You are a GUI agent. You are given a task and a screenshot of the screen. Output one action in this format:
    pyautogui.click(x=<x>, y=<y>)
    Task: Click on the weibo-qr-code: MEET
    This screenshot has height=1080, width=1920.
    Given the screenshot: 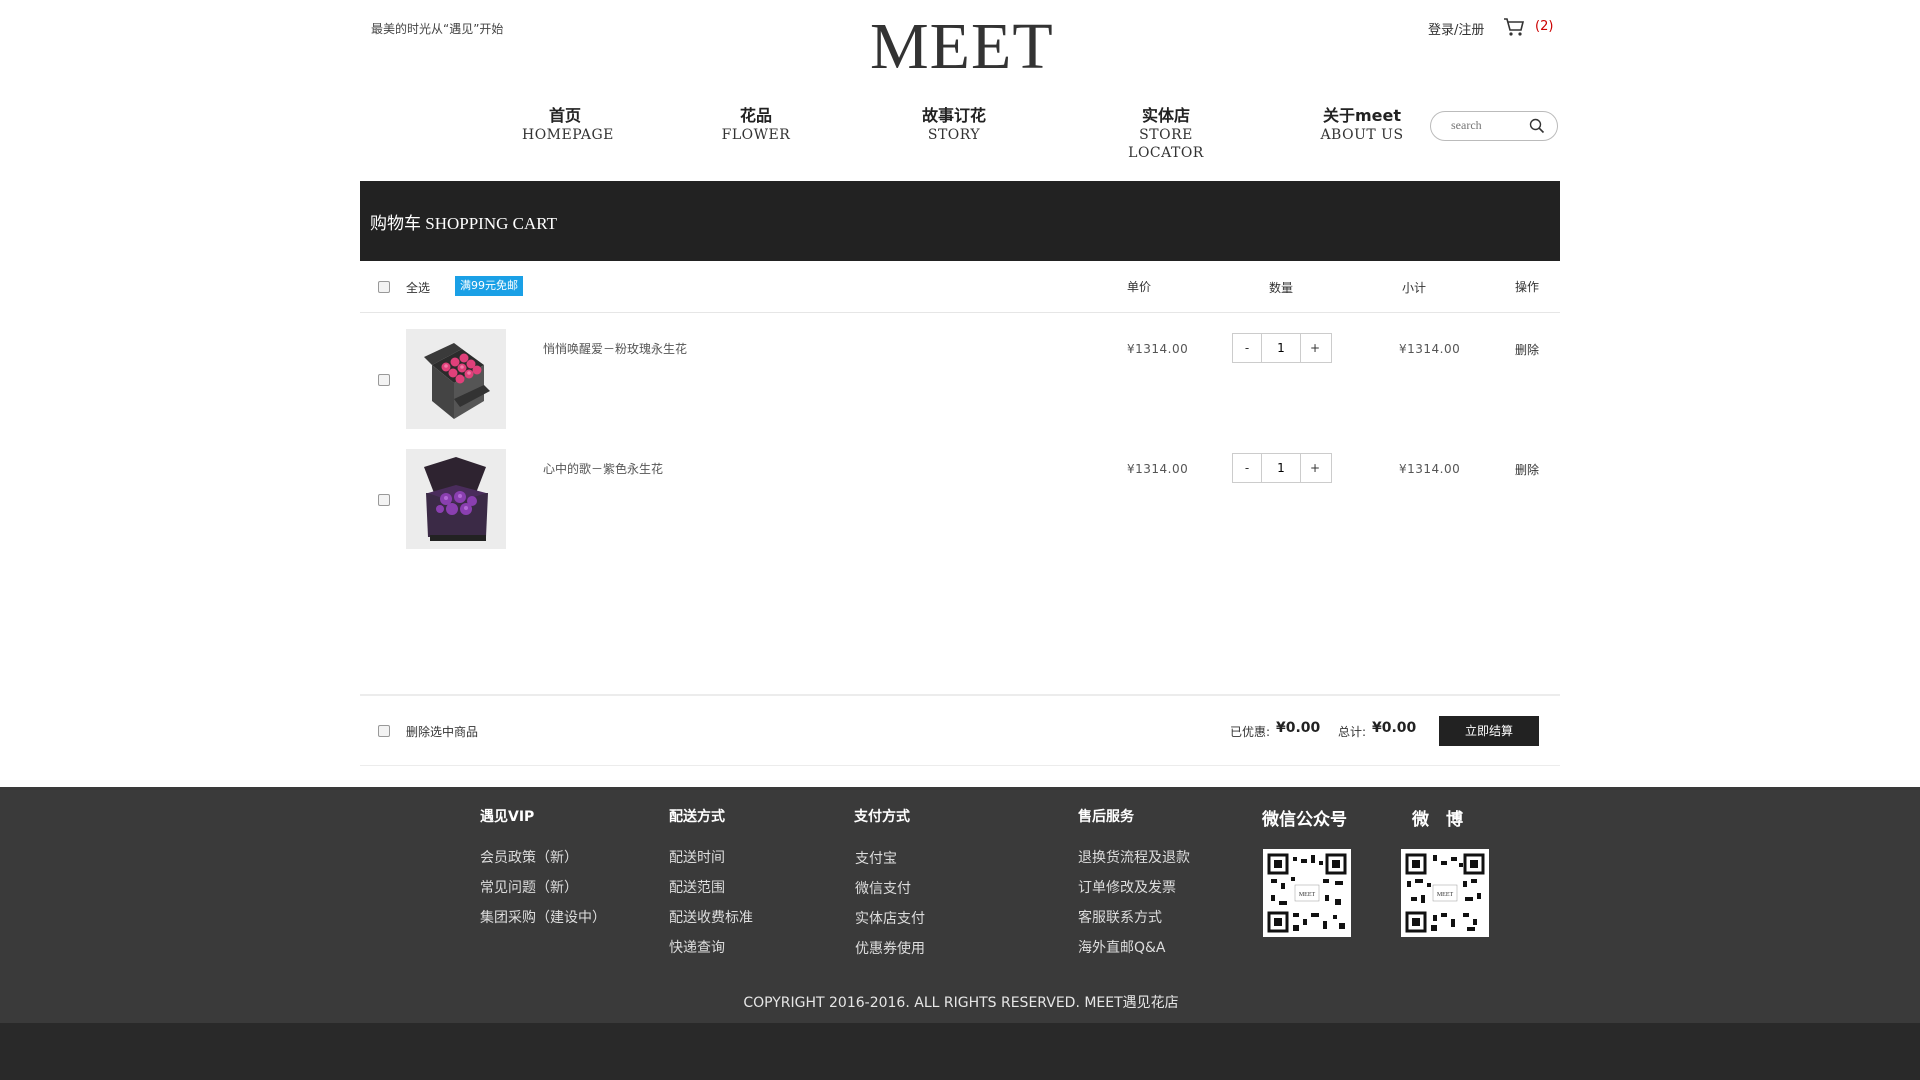 What is the action you would take?
    pyautogui.click(x=1445, y=893)
    